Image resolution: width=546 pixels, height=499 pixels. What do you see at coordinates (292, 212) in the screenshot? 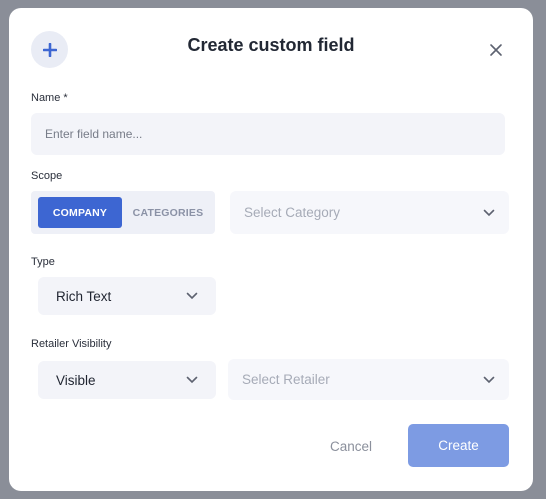
I see `category-select-value: Select Category` at bounding box center [292, 212].